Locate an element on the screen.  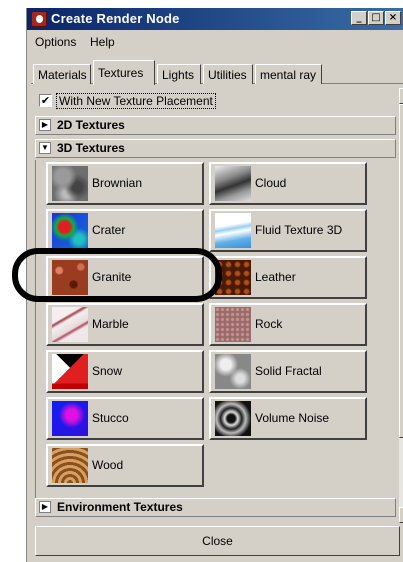
cloud-swatch-icon is located at coordinates (233, 183).